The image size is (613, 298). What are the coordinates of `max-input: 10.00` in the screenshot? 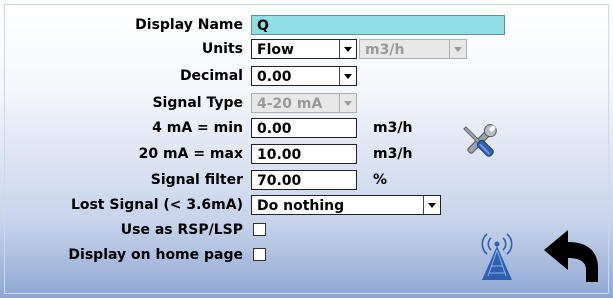 It's located at (304, 154).